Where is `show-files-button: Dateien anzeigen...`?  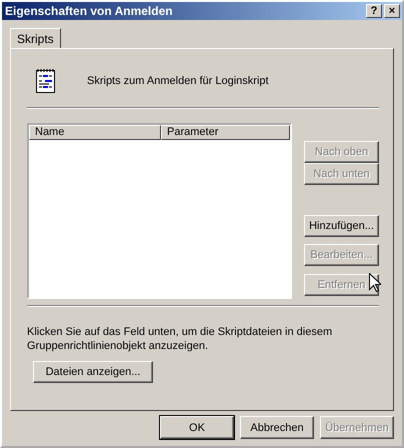 show-files-button: Dateien anzeigen... is located at coordinates (93, 372).